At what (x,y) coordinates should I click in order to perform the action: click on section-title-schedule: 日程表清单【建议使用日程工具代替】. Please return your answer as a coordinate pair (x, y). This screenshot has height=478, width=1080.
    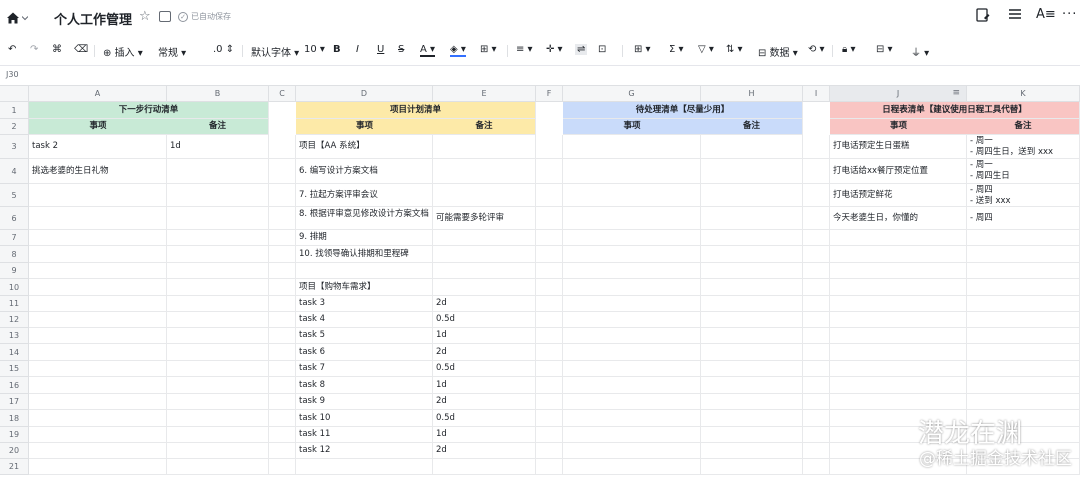
    Looking at the image, I should click on (955, 110).